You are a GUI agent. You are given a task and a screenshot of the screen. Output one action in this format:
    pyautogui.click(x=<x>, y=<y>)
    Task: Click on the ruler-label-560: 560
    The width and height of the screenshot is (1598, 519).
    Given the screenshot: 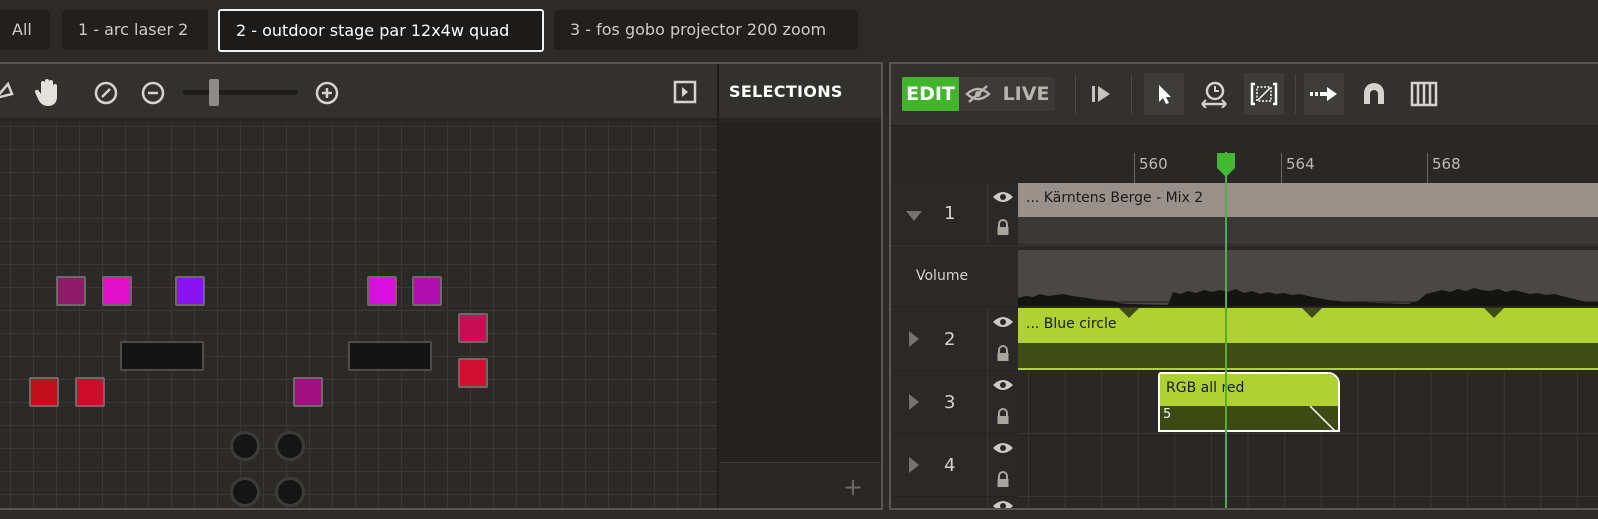 What is the action you would take?
    pyautogui.click(x=1153, y=164)
    